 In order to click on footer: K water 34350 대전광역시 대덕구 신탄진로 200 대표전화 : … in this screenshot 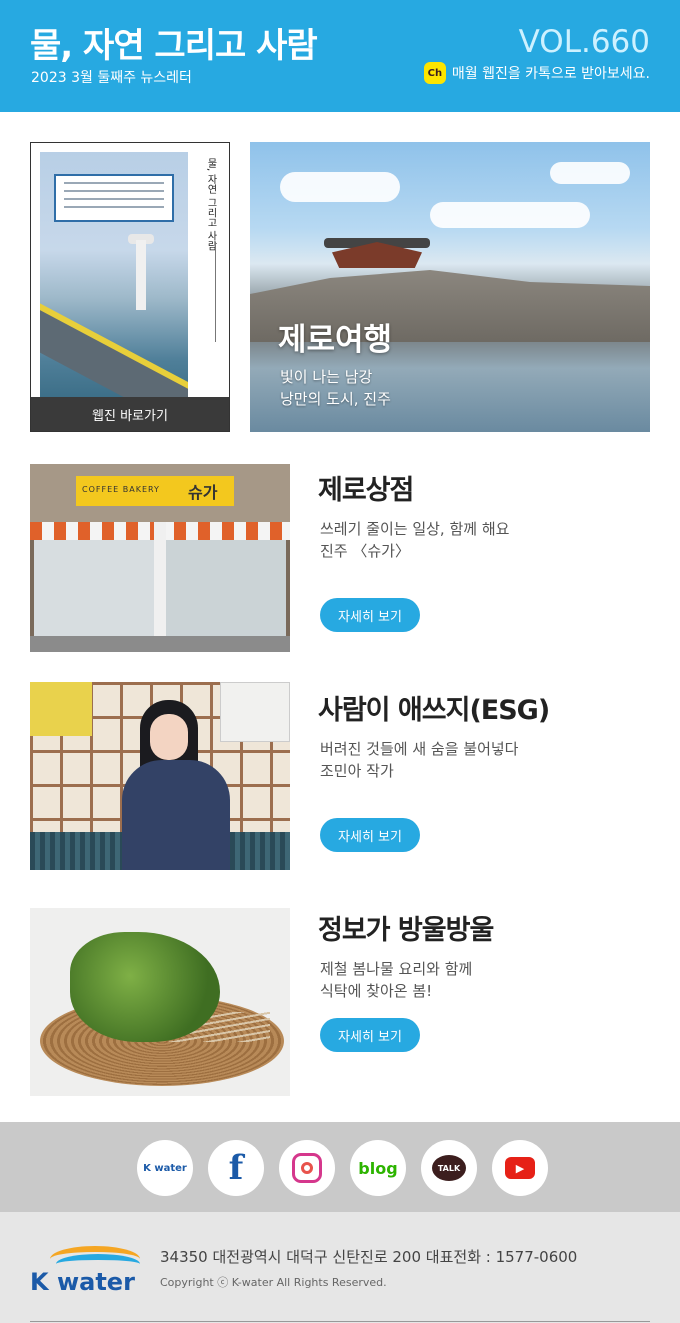, I will do `click(340, 1267)`.